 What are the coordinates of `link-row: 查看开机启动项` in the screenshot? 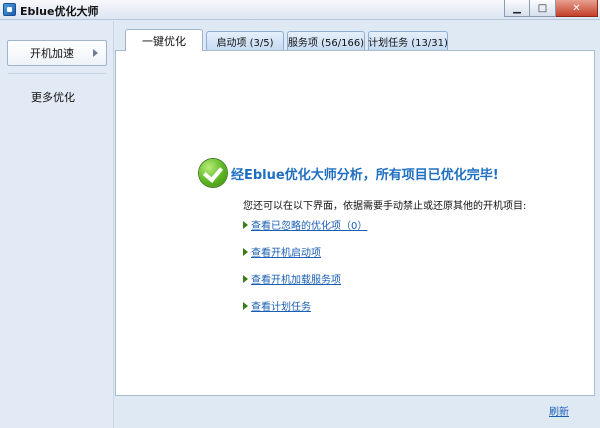 It's located at (282, 251).